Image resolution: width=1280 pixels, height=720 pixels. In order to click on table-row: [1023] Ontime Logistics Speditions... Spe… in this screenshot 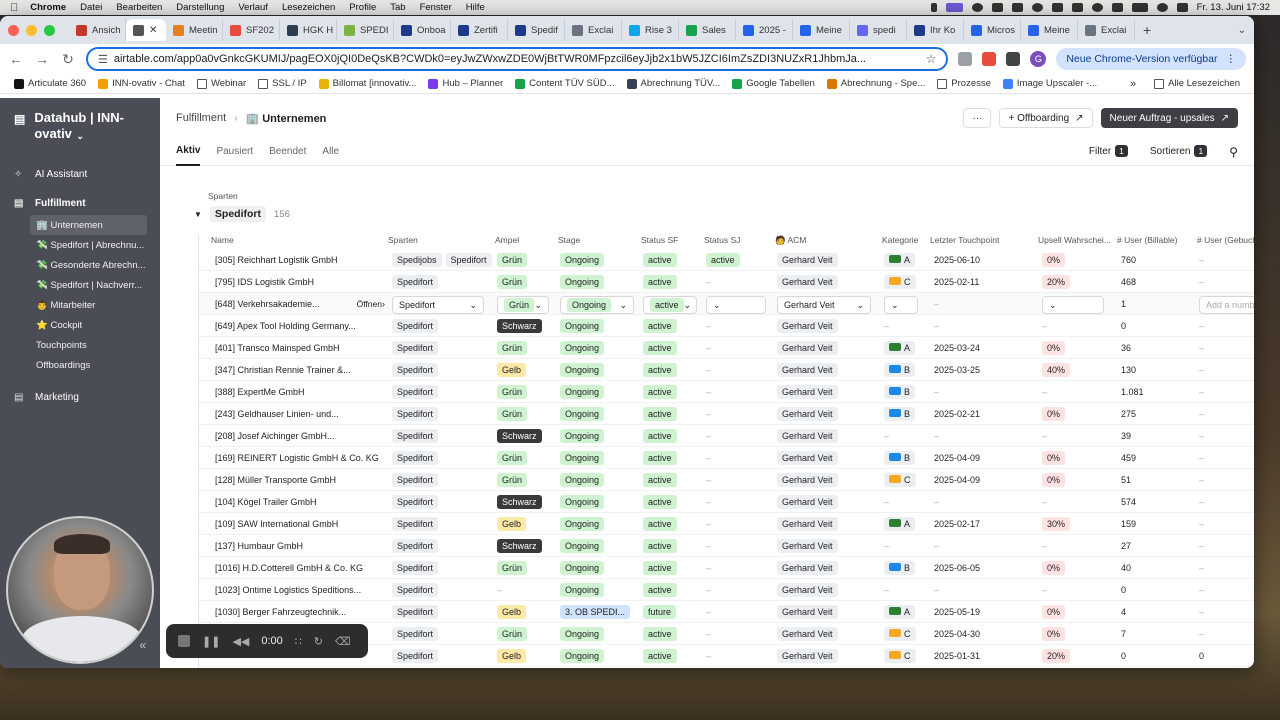, I will do `click(726, 590)`.